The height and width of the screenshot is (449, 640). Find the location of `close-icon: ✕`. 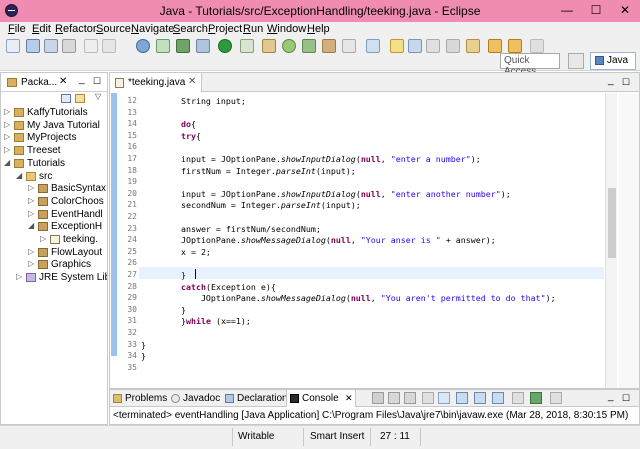

close-icon: ✕ is located at coordinates (63, 81).